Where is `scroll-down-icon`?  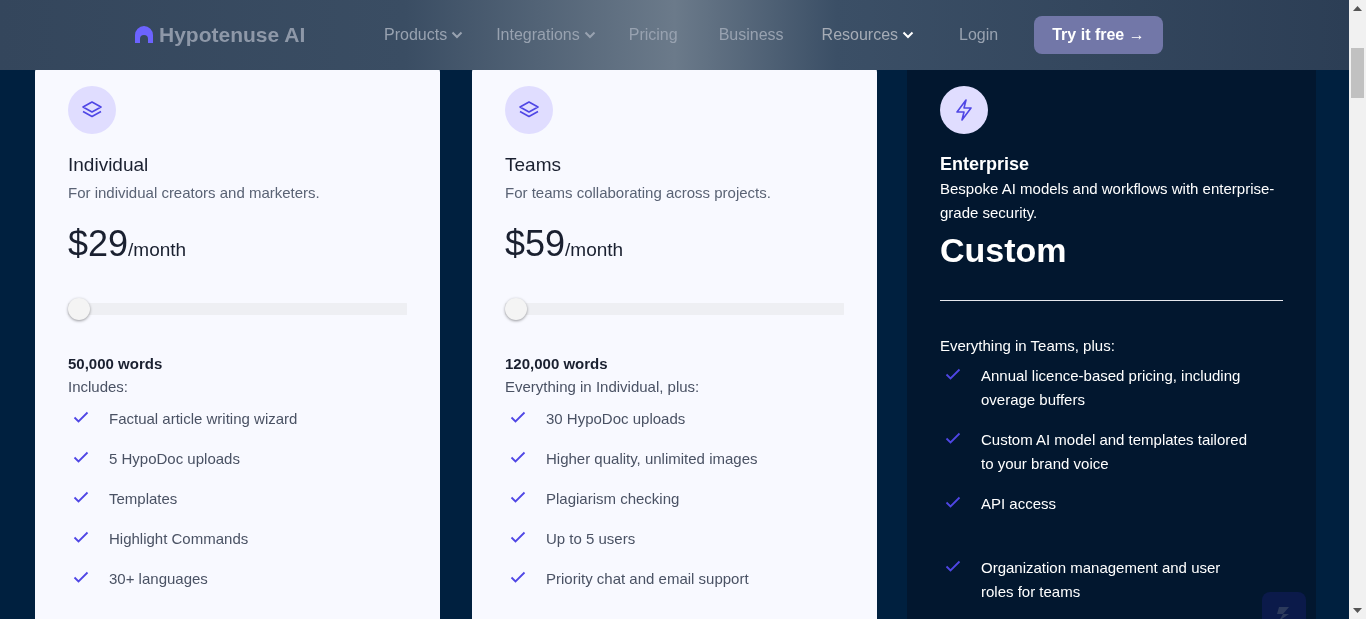
scroll-down-icon is located at coordinates (1357, 610).